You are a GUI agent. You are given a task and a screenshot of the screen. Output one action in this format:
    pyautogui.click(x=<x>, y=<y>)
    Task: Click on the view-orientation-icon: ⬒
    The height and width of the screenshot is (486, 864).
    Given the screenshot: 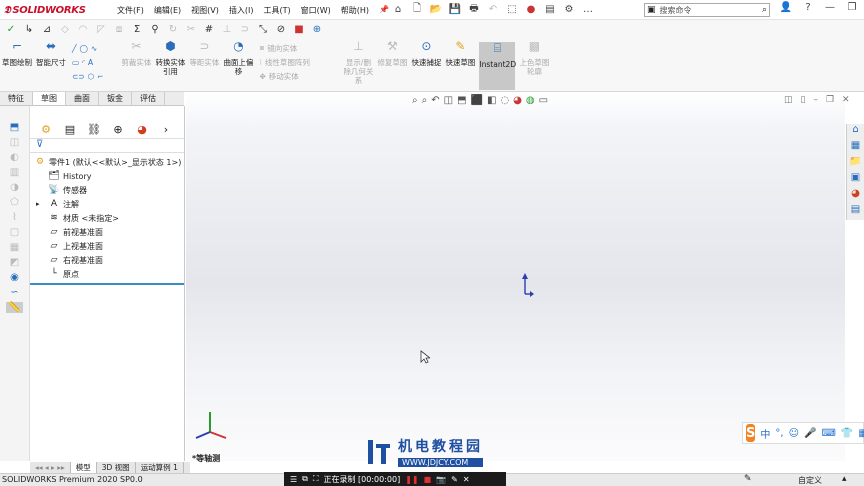 What is the action you would take?
    pyautogui.click(x=14, y=127)
    